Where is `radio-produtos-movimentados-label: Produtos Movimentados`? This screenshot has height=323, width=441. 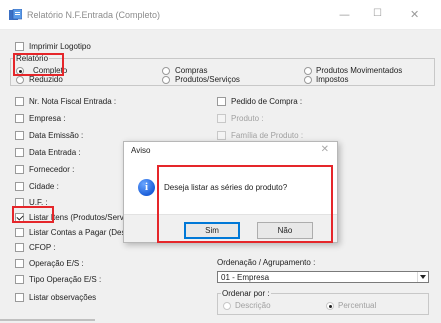 radio-produtos-movimentados-label: Produtos Movimentados is located at coordinates (359, 70).